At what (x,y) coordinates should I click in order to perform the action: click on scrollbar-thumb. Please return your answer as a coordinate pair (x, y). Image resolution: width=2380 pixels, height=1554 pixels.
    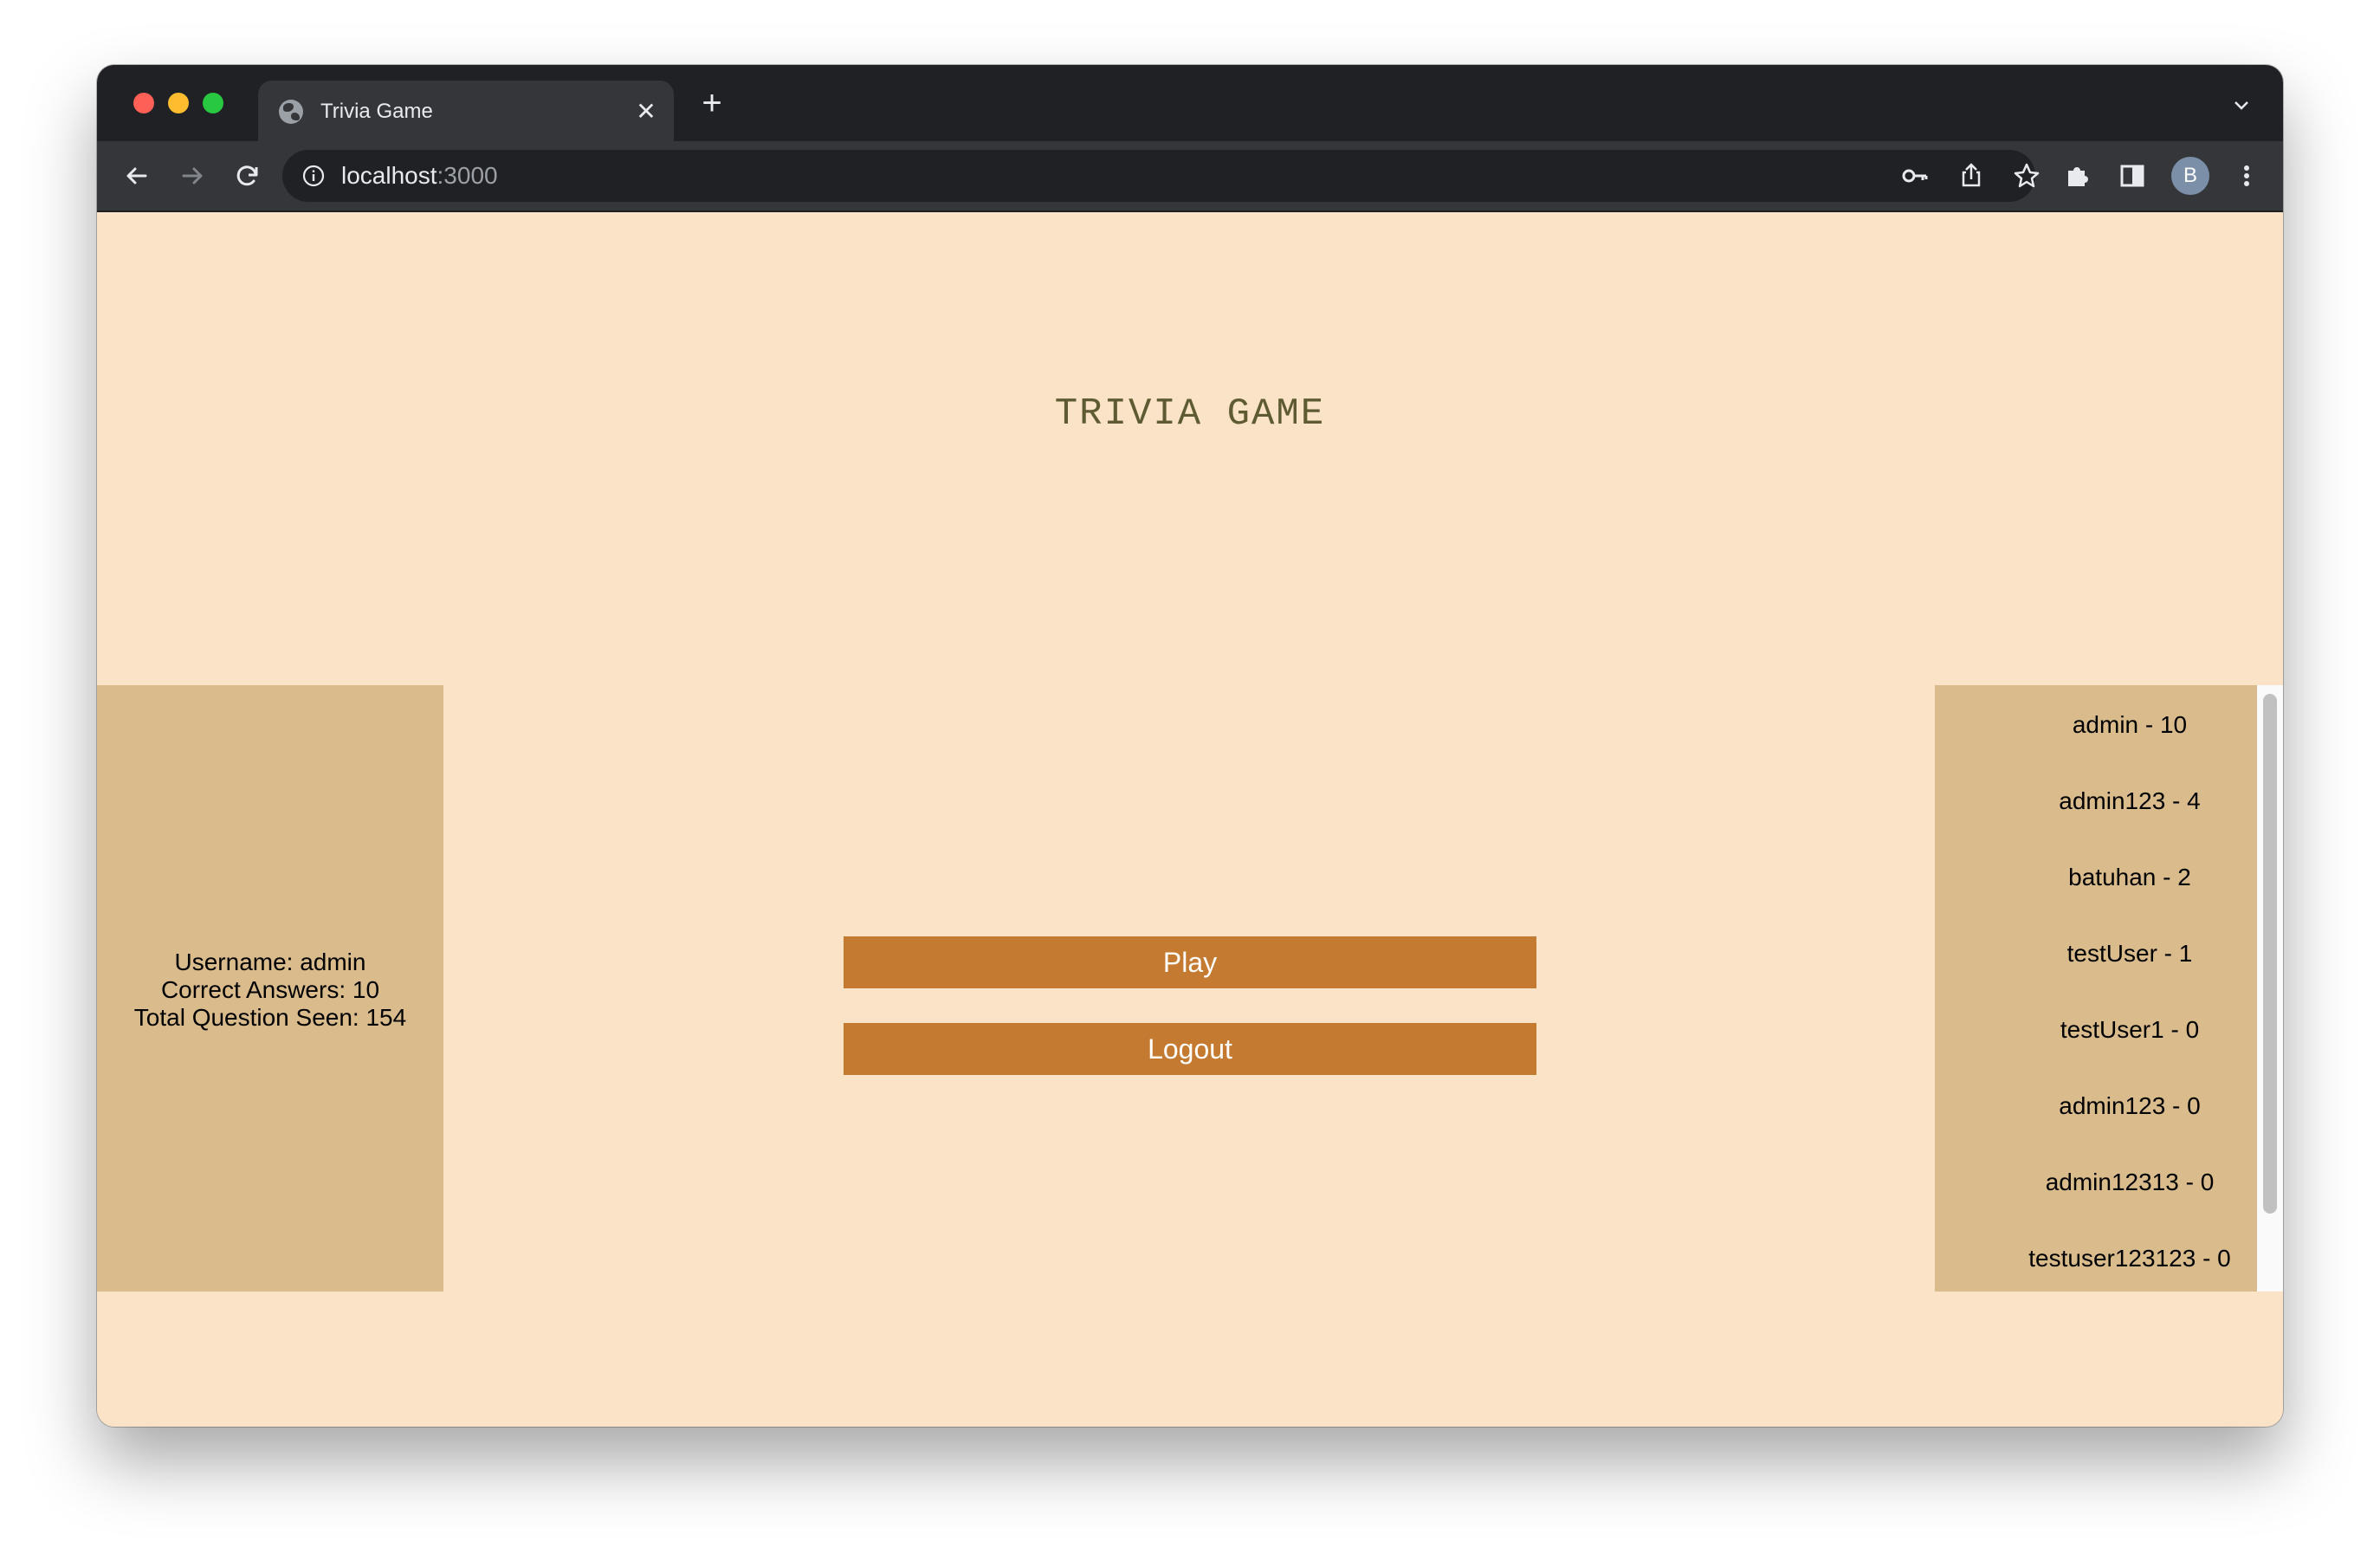
    Looking at the image, I should click on (2270, 954).